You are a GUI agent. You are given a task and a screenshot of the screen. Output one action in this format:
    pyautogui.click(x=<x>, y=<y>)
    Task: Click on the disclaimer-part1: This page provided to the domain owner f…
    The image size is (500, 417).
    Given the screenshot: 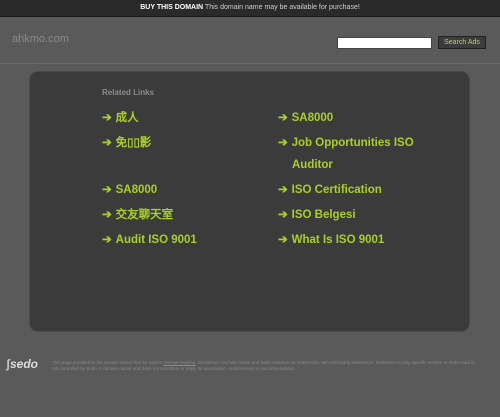 What is the action you would take?
    pyautogui.click(x=107, y=362)
    